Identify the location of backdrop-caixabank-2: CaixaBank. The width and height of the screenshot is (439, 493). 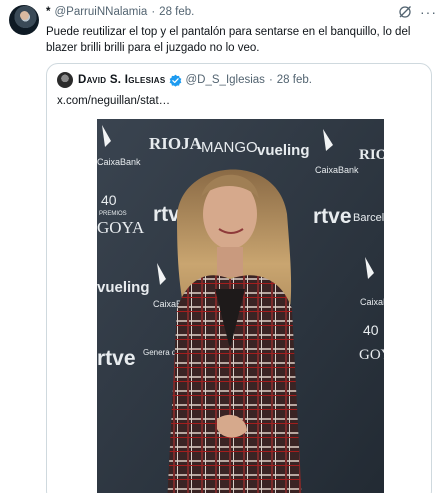
(337, 170).